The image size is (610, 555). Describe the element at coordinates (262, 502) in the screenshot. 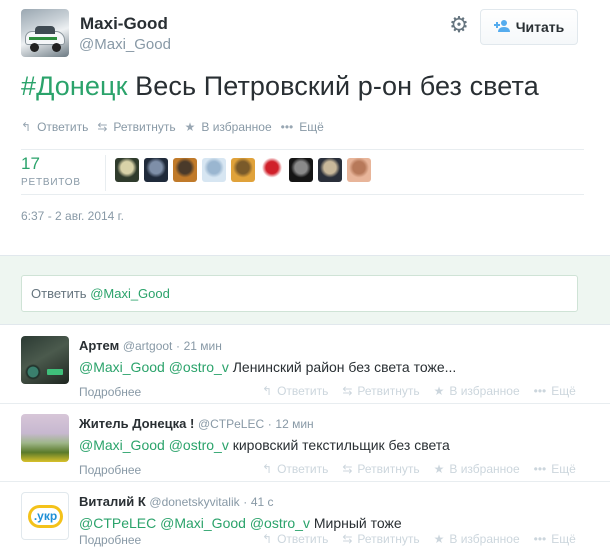

I see `reply-time: 41 с` at that location.